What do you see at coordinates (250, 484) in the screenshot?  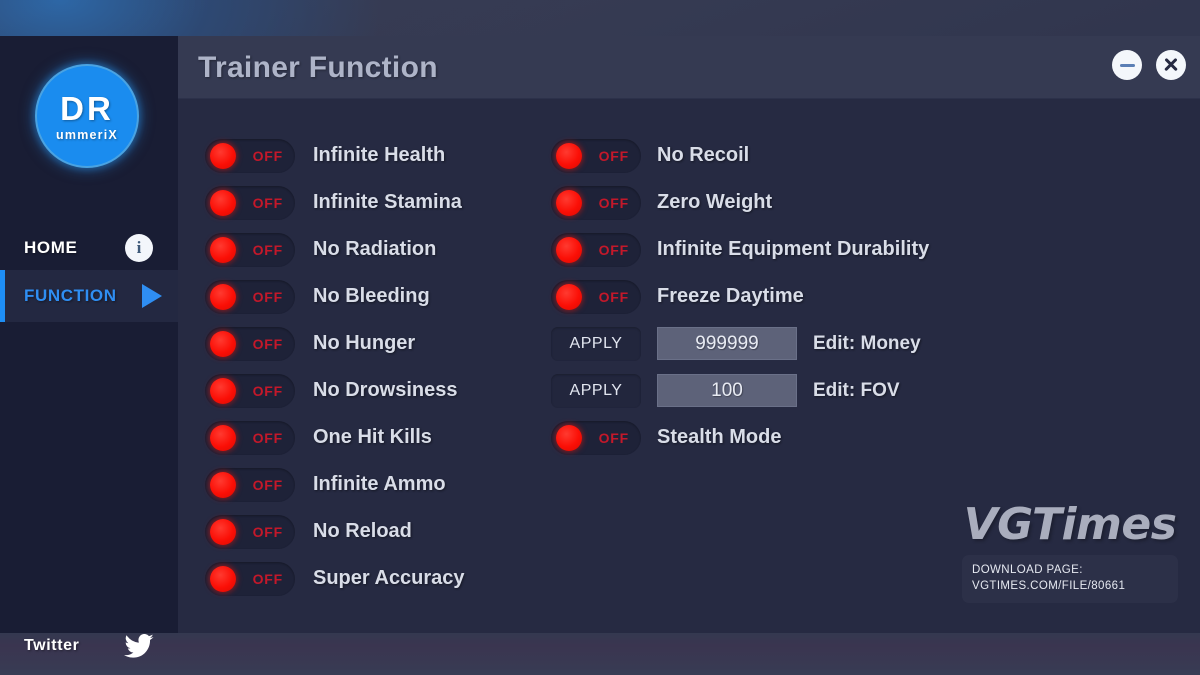 I see `toggle-infinite-ammo: OFF` at bounding box center [250, 484].